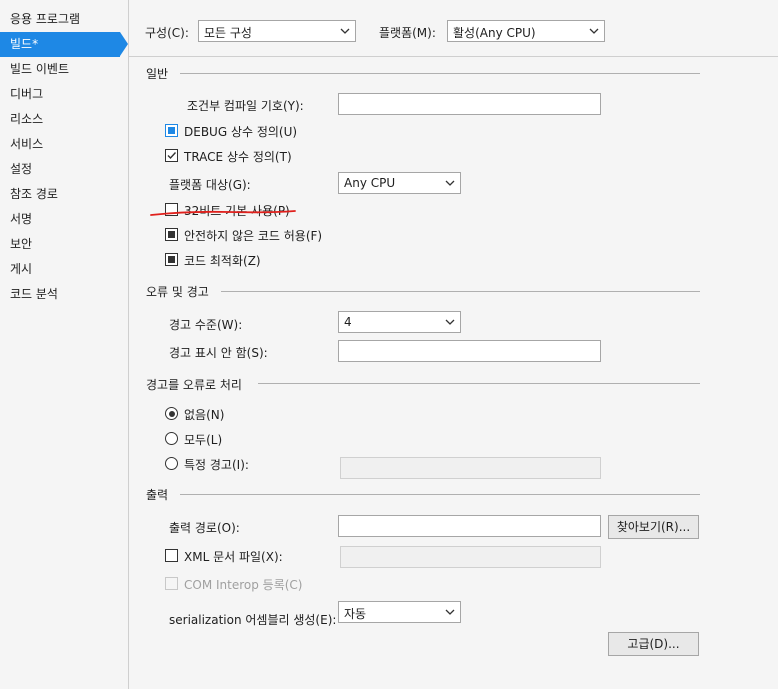 The height and width of the screenshot is (689, 778). Describe the element at coordinates (243, 585) in the screenshot. I see `com-interop-label: COM Interop 등록(C)` at that location.